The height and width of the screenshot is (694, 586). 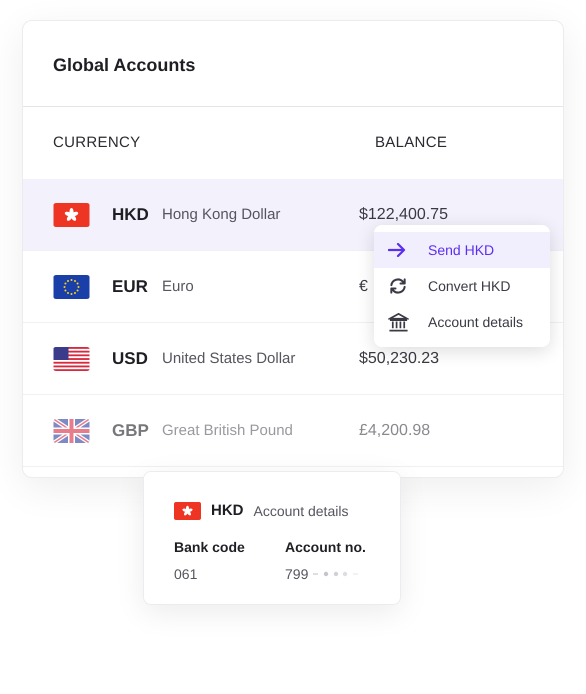 I want to click on card-title: Global Accounts, so click(x=124, y=65).